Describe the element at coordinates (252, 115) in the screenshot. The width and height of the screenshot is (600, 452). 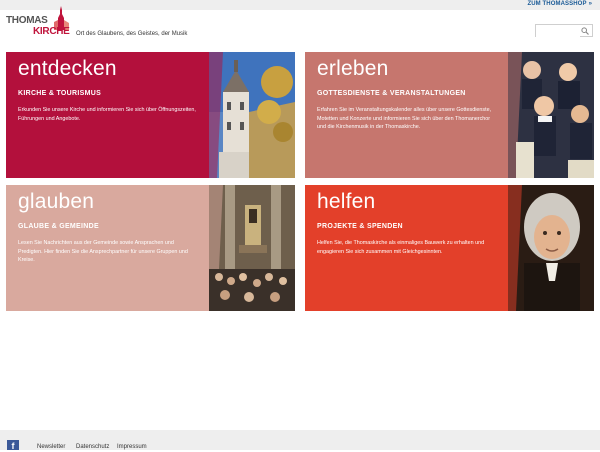
I see `church-tower-photo` at that location.